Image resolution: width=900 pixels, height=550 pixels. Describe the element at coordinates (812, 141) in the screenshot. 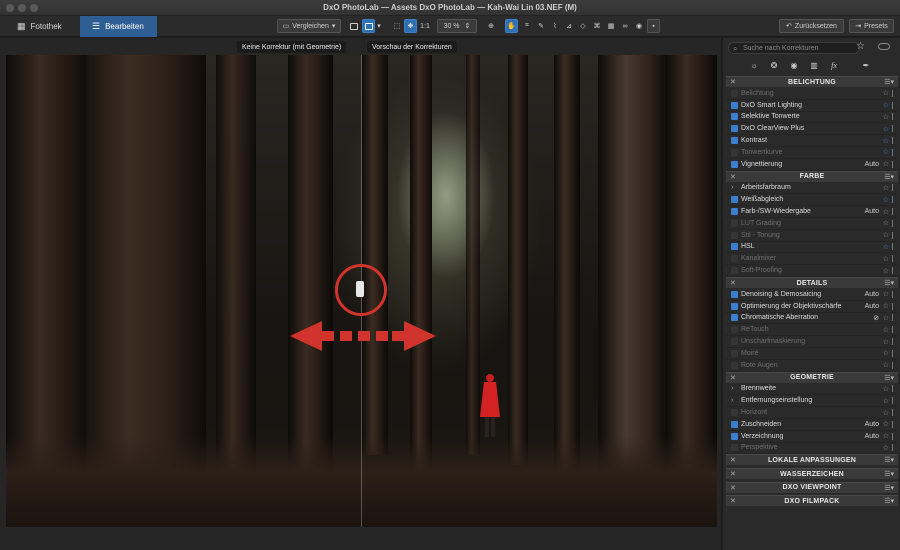

I see `correction-row: Kontrast ☆` at that location.